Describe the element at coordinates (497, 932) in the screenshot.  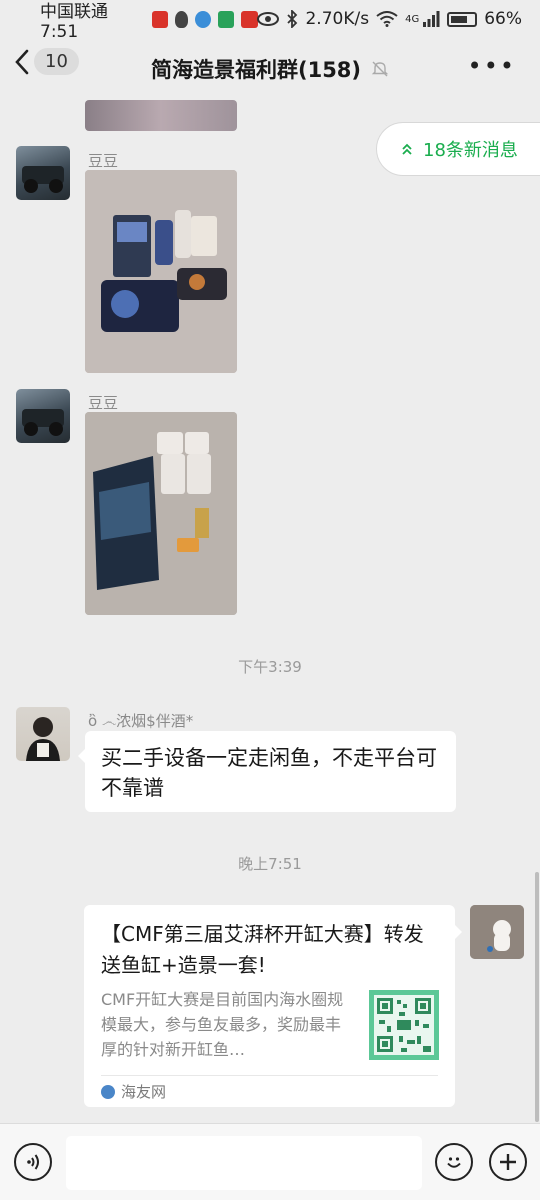
I see `self-avatar` at that location.